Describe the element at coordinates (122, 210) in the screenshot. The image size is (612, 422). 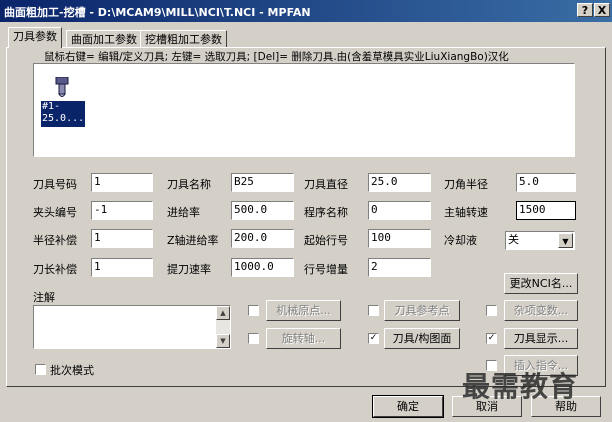
I see `holder-number-field: -1` at that location.